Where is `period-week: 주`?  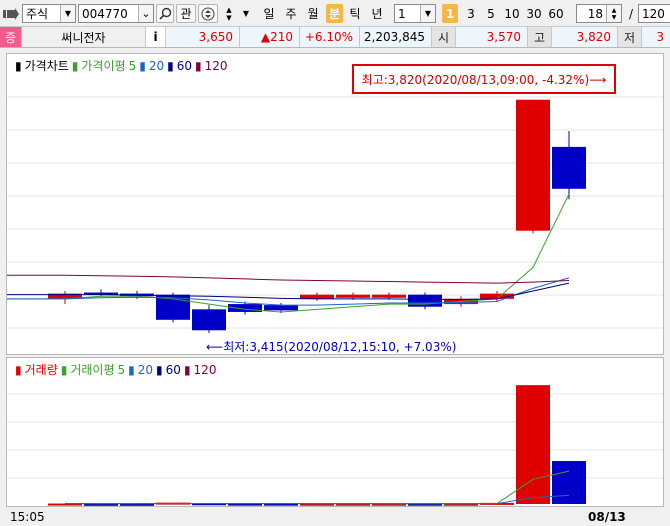
period-week: 주 is located at coordinates (291, 13).